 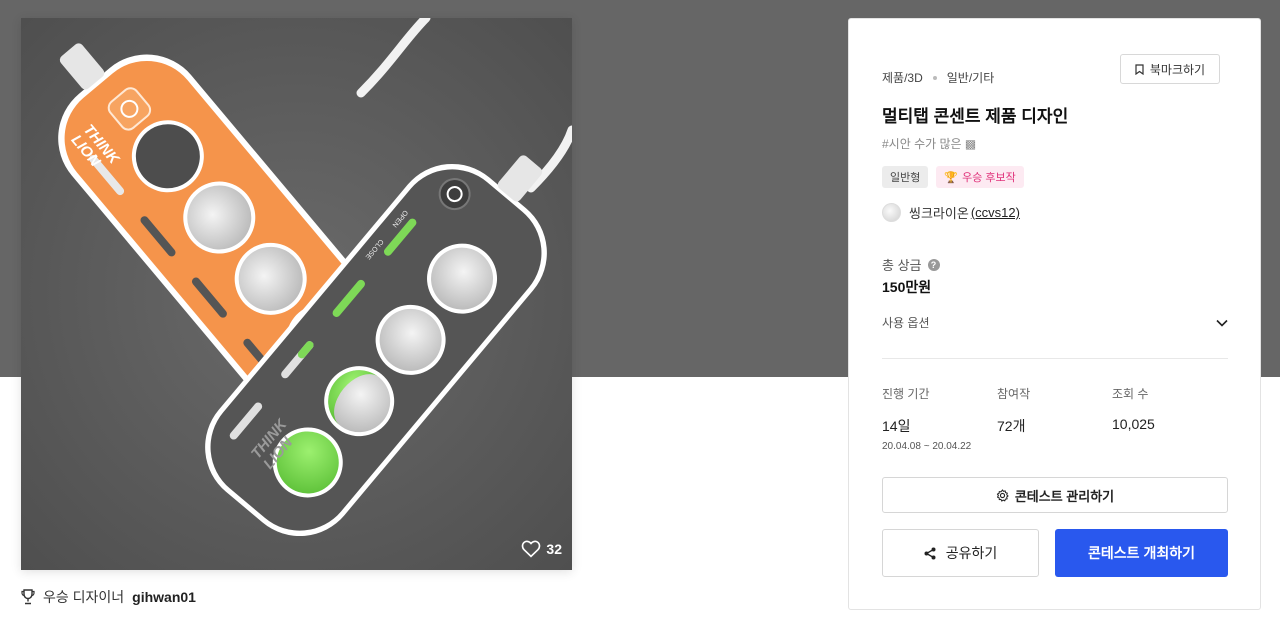 What do you see at coordinates (891, 212) in the screenshot?
I see `avatar` at bounding box center [891, 212].